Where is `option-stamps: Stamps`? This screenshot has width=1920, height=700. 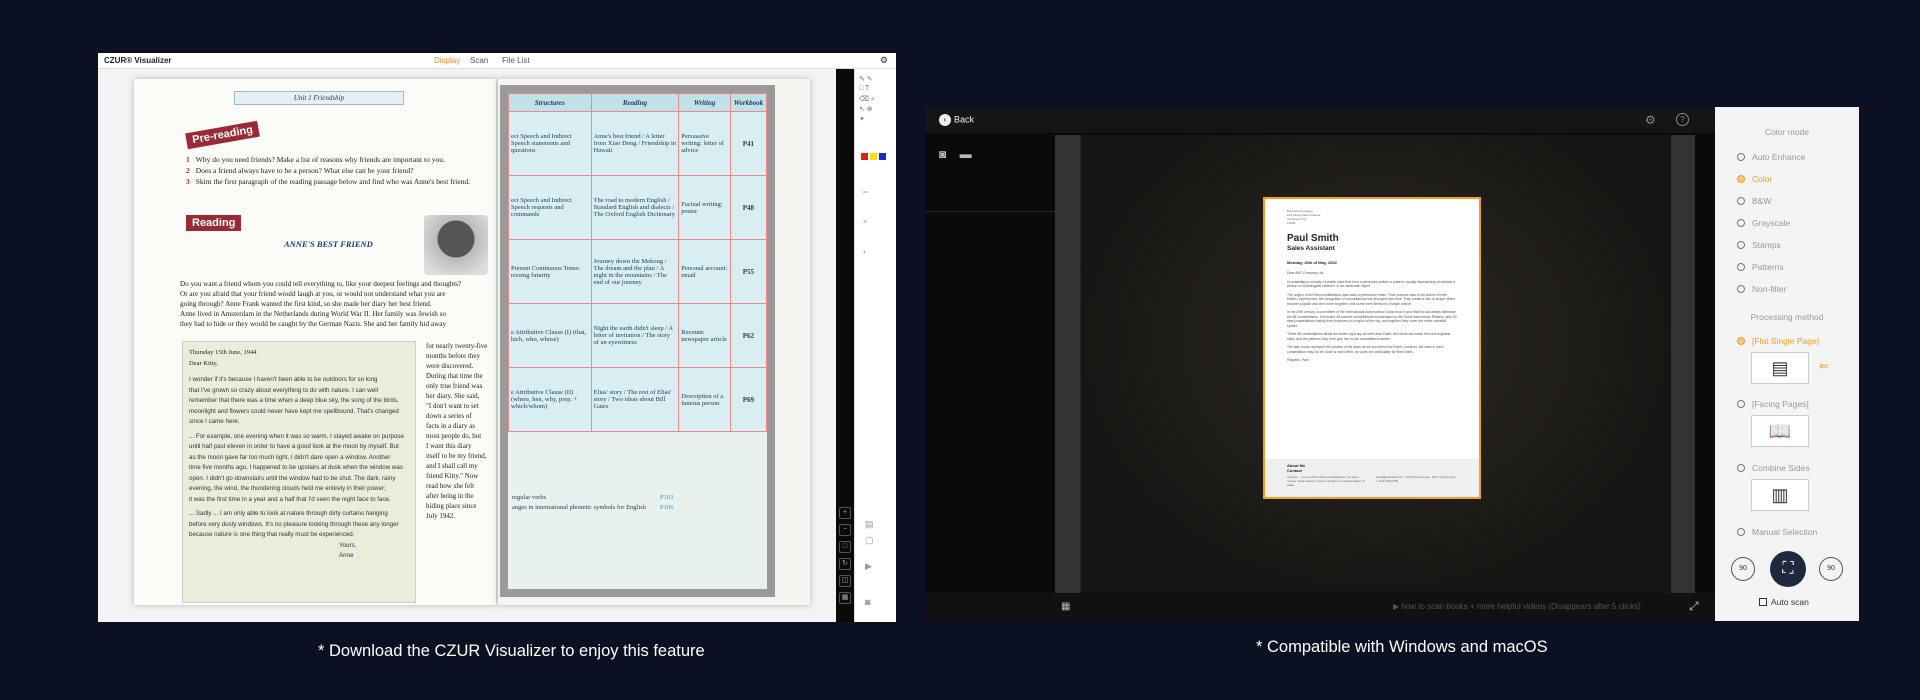
option-stamps: Stamps is located at coordinates (1759, 245).